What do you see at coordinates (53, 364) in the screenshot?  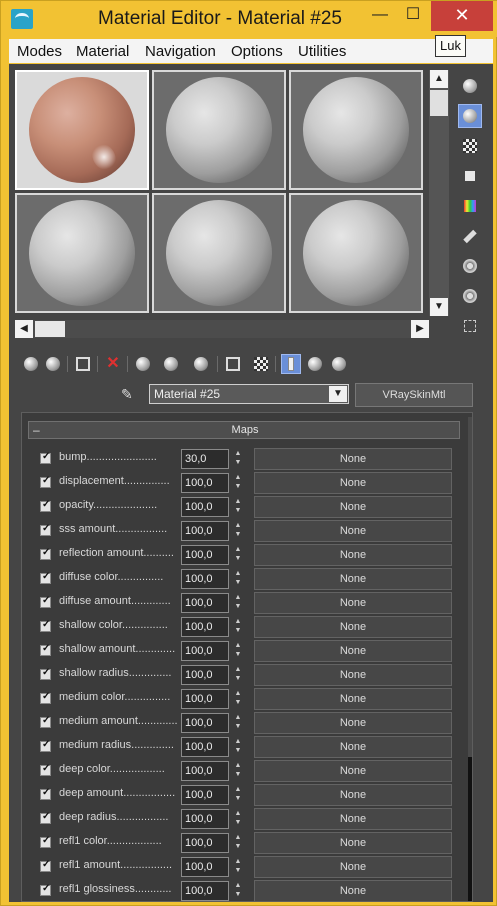 I see `put-to-scene-icon` at bounding box center [53, 364].